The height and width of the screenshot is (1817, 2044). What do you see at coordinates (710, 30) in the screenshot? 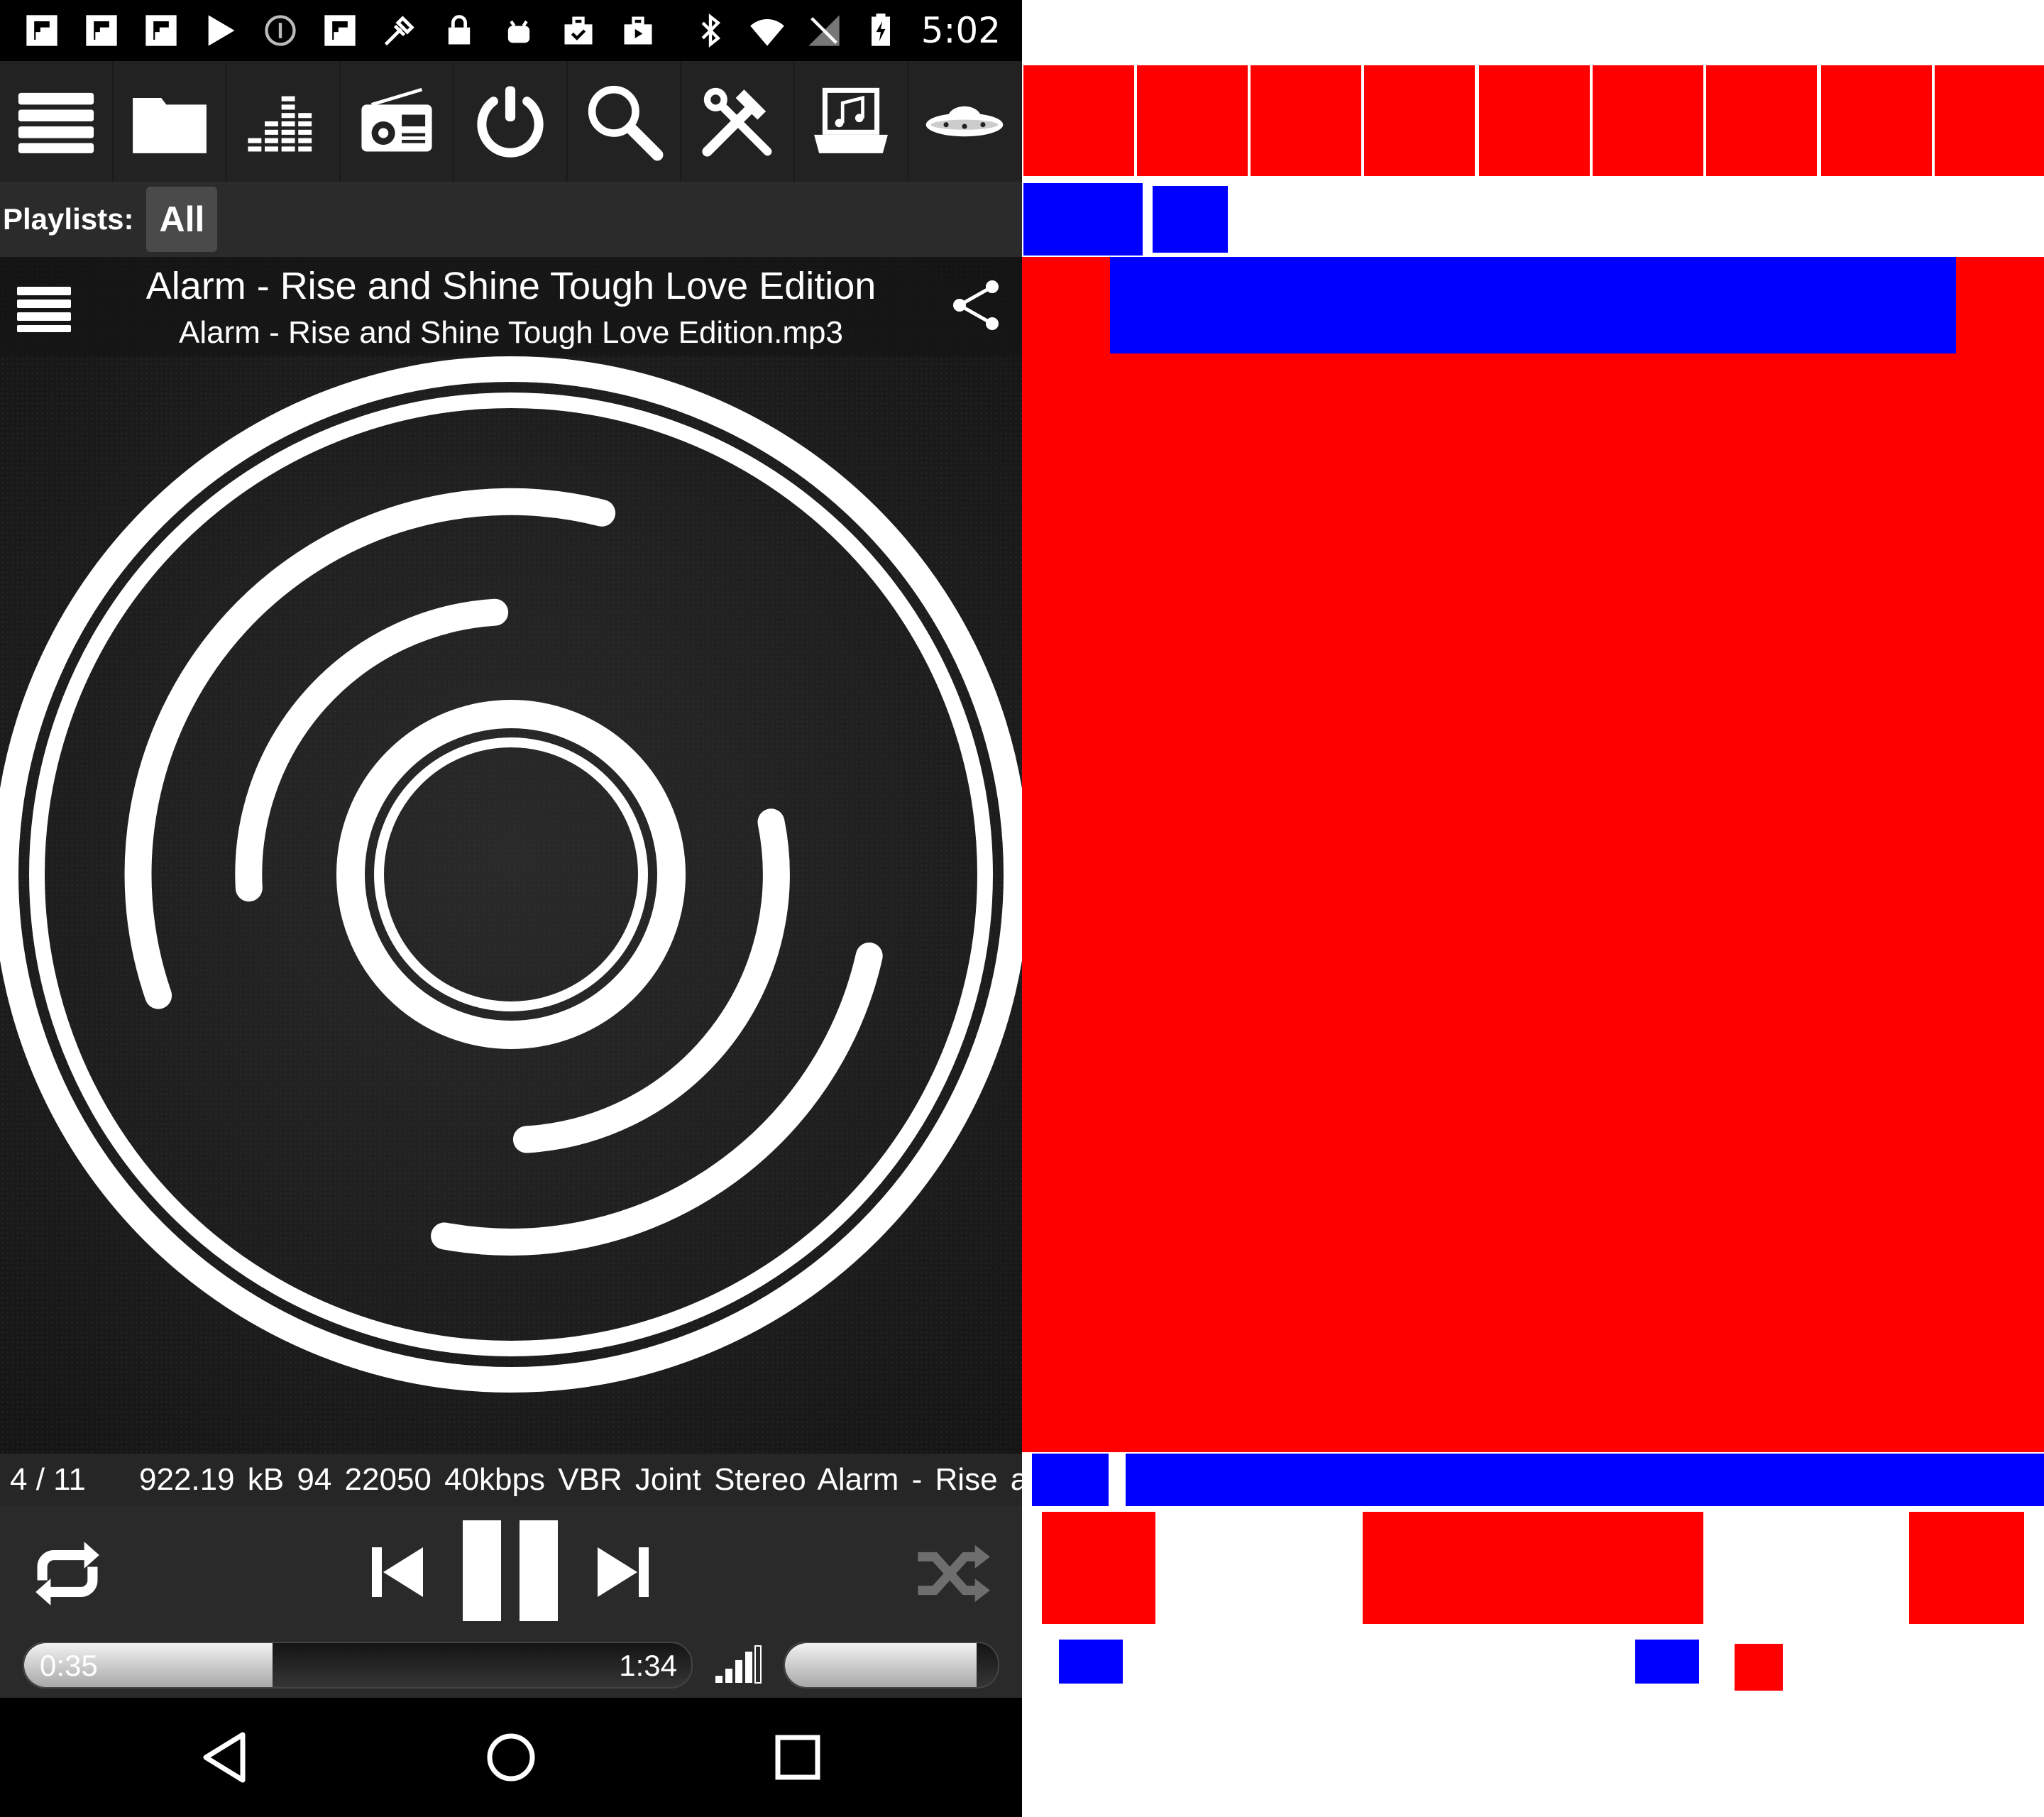
I see `bluetooth-icon` at bounding box center [710, 30].